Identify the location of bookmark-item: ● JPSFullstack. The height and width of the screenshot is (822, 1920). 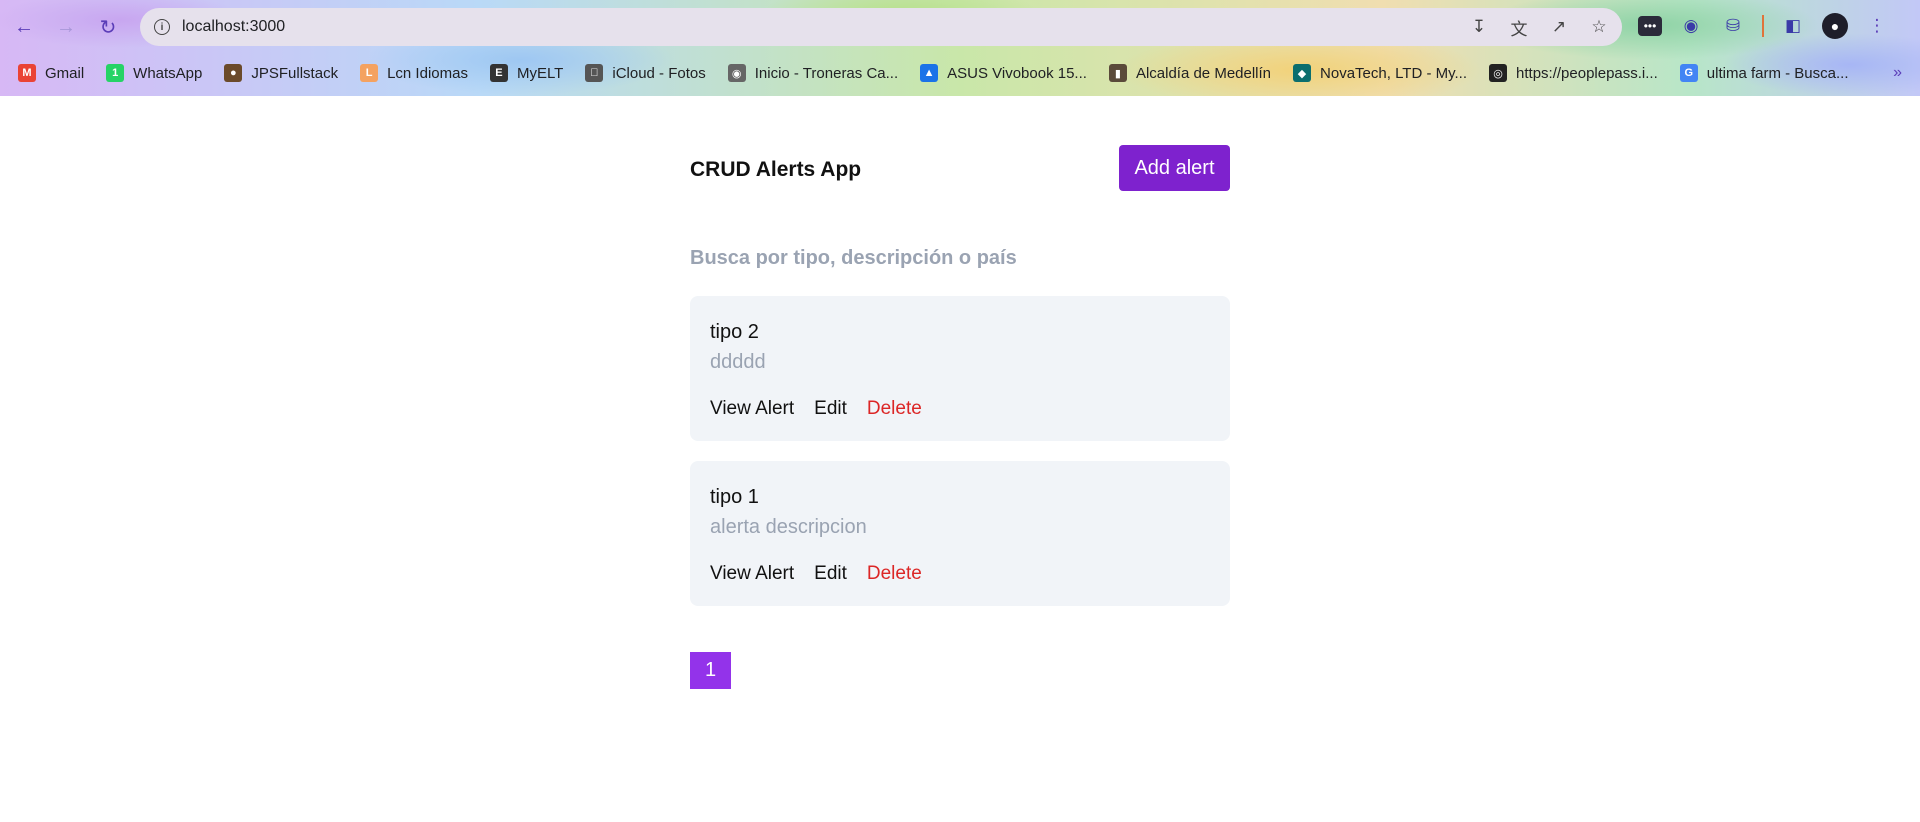
(281, 73).